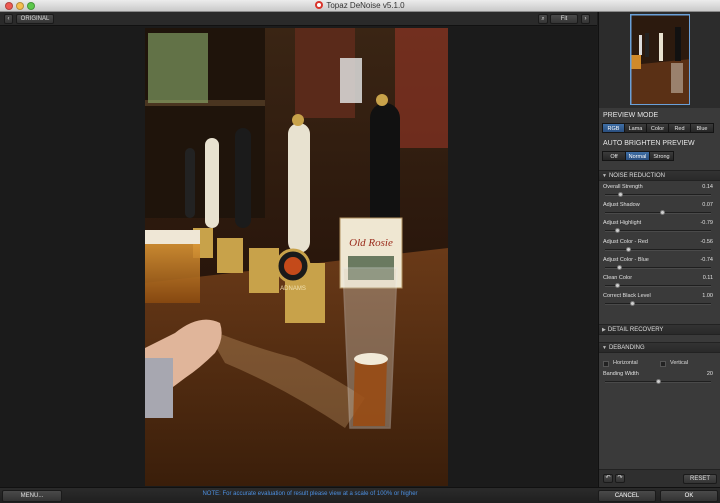 The image size is (720, 503). I want to click on auto-brighten-segmented-control: Off Normal Strong, so click(638, 156).